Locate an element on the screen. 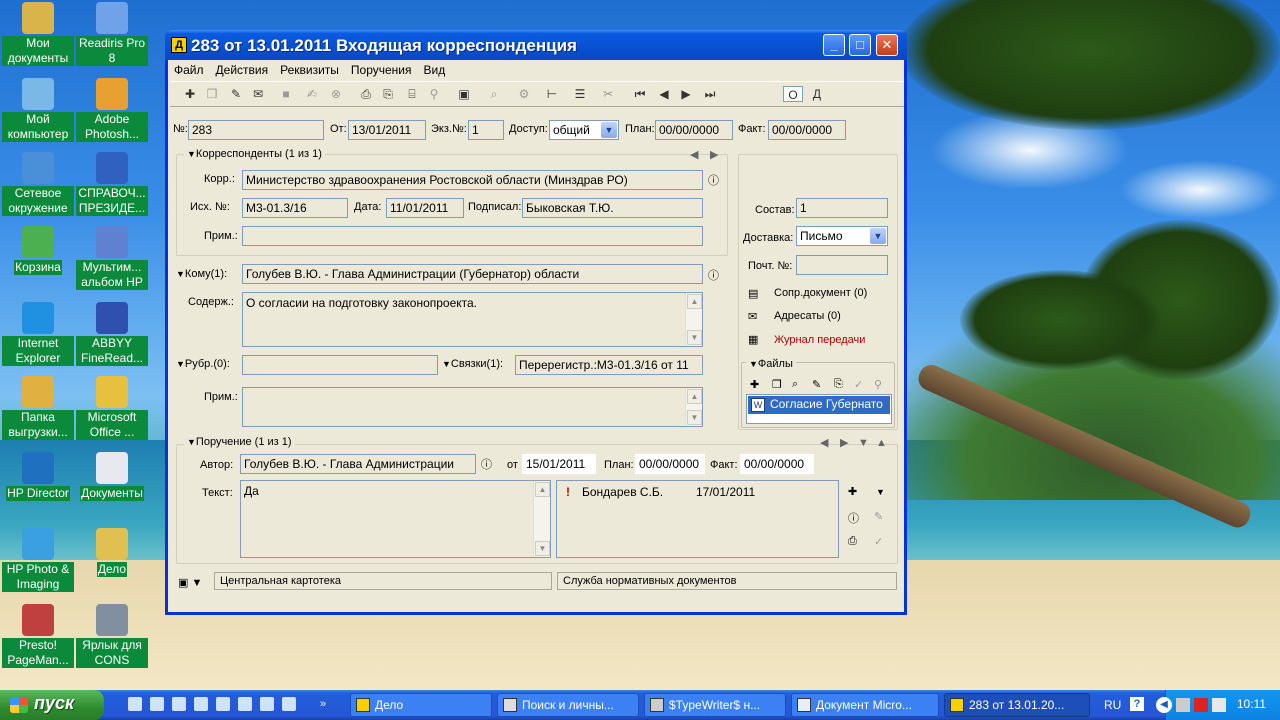  rubric-field is located at coordinates (340, 365).